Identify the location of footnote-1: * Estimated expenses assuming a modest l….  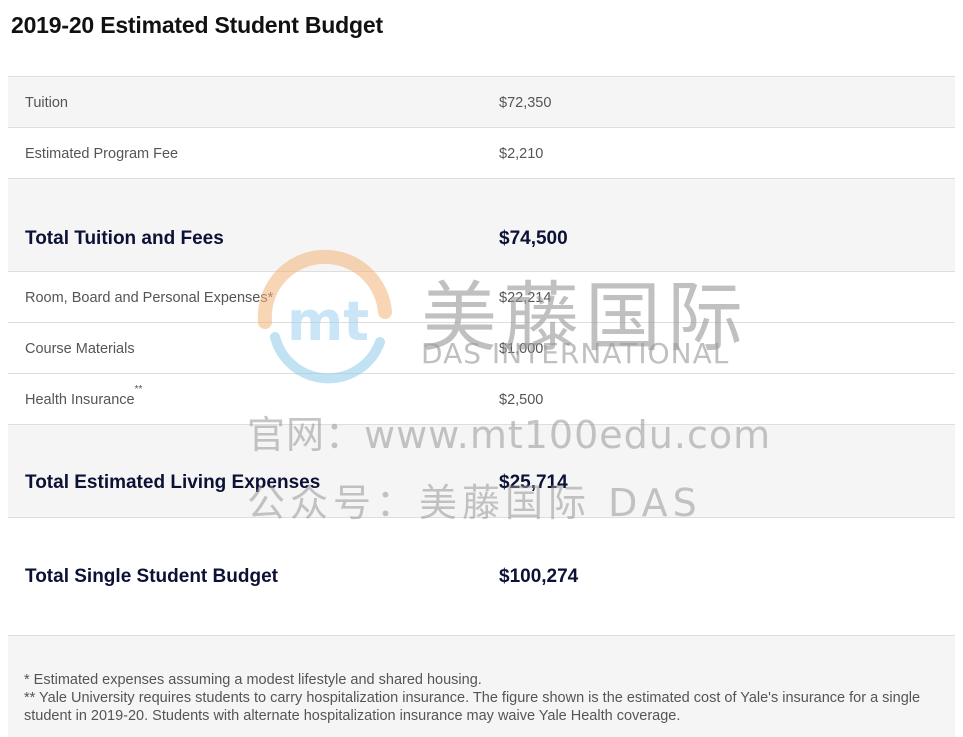
(253, 680).